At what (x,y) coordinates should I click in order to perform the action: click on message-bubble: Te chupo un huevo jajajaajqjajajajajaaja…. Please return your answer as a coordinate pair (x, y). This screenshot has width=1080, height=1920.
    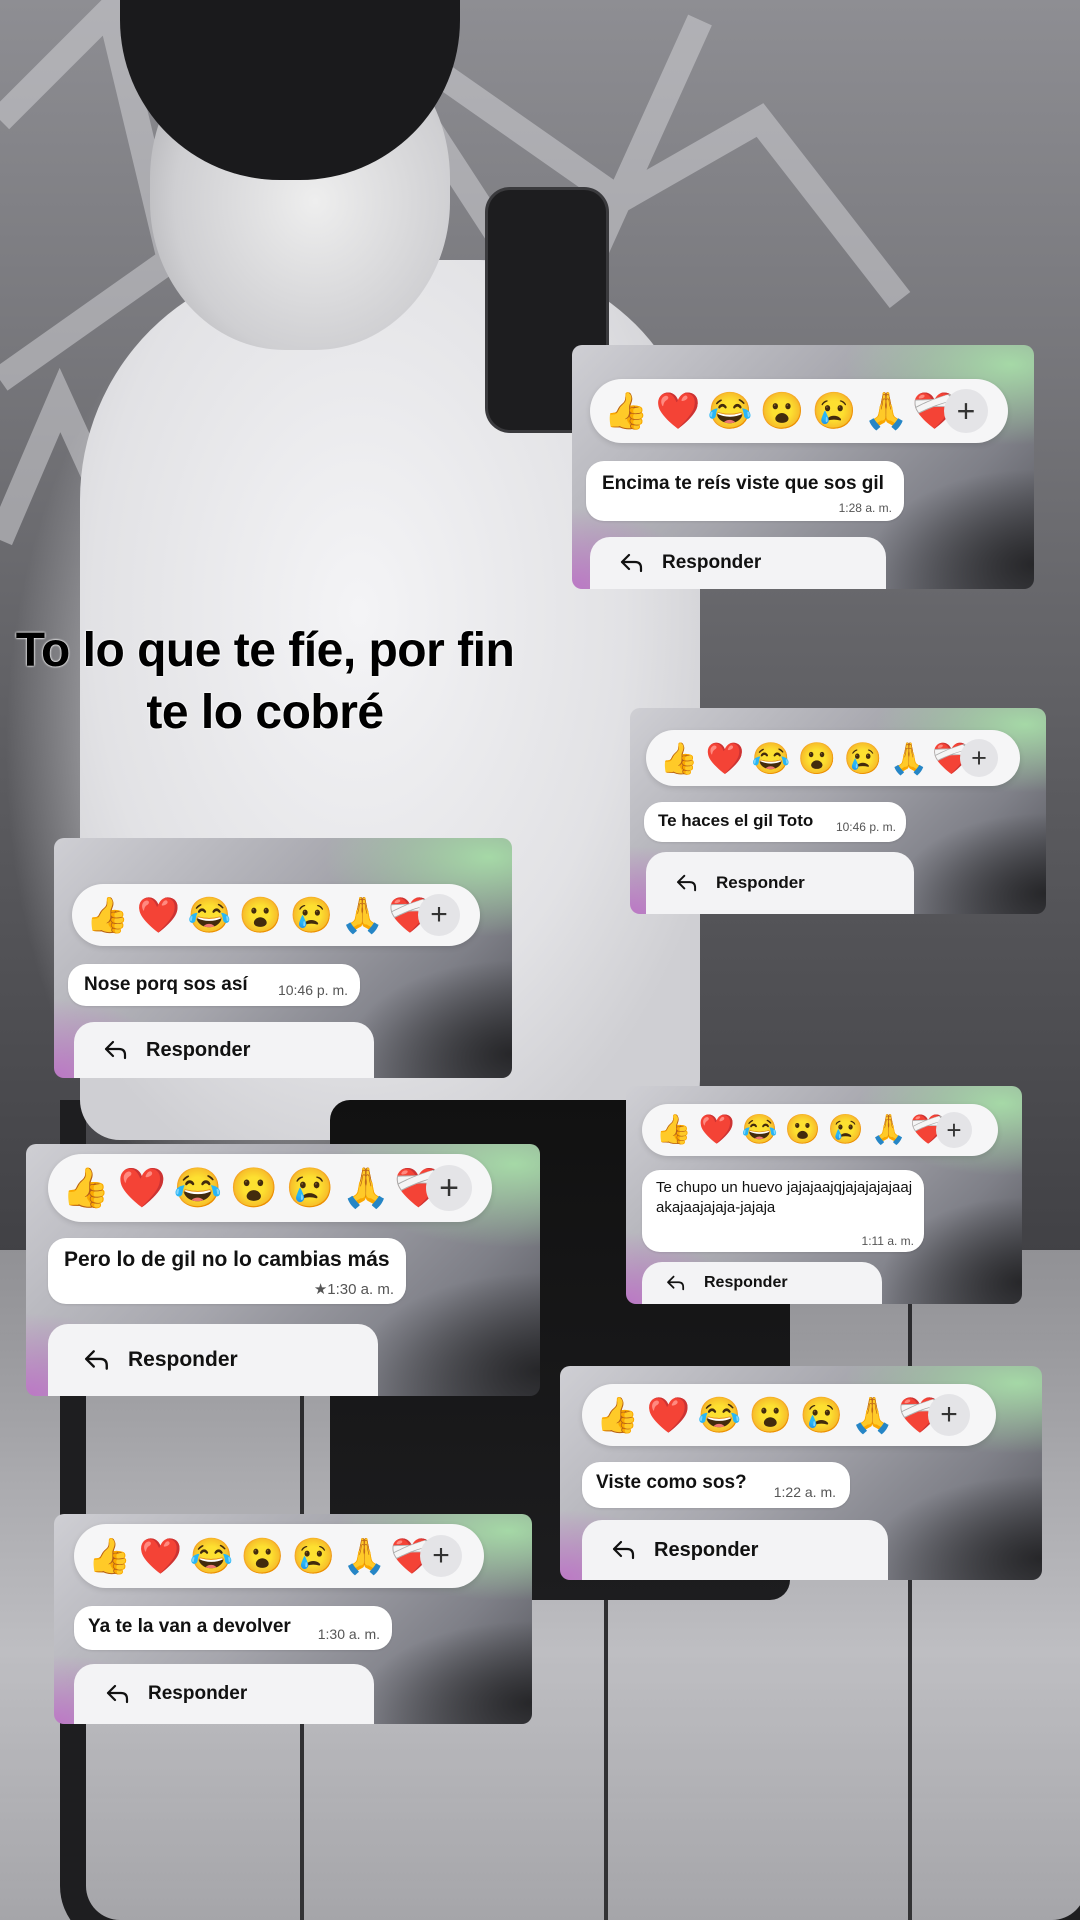
    Looking at the image, I should click on (783, 1211).